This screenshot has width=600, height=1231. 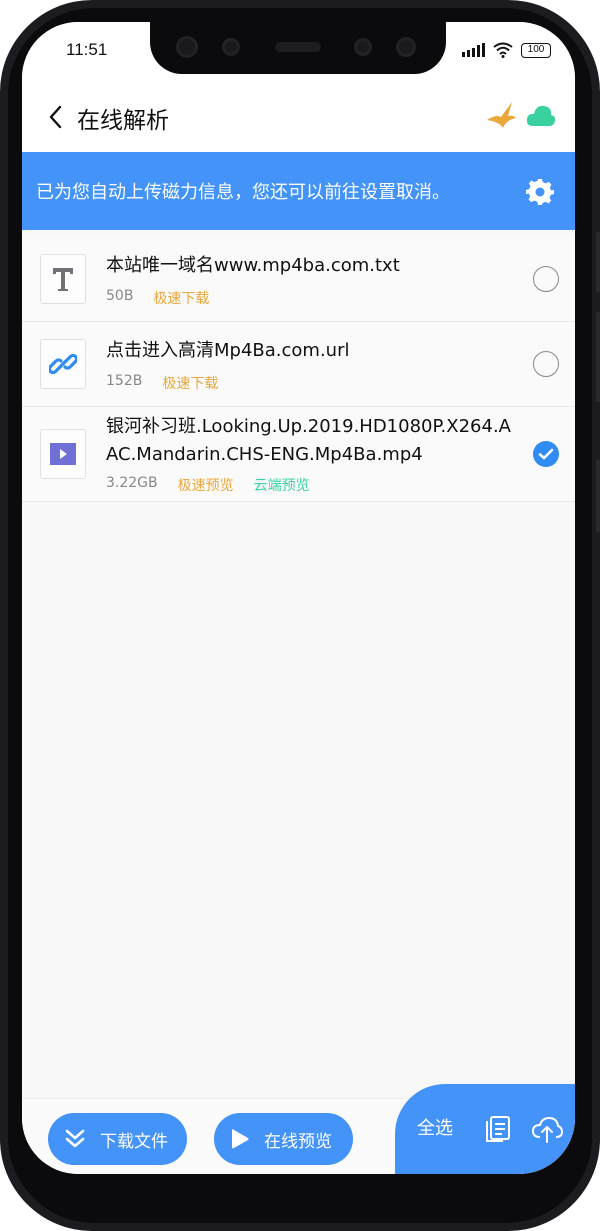 What do you see at coordinates (298, 279) in the screenshot?
I see `list-item: 本站唯一域名www.mp4ba.com.txt 50B 极速下载` at bounding box center [298, 279].